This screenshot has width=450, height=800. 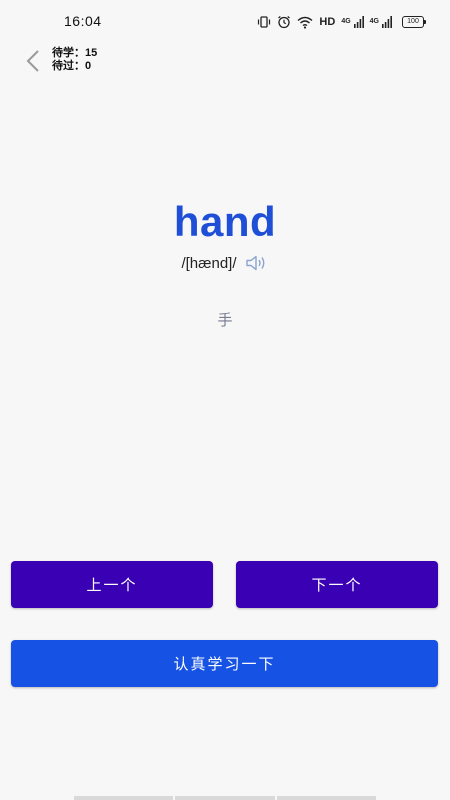 I want to click on progress-counts: 待学：15 待过：0, so click(x=74, y=60).